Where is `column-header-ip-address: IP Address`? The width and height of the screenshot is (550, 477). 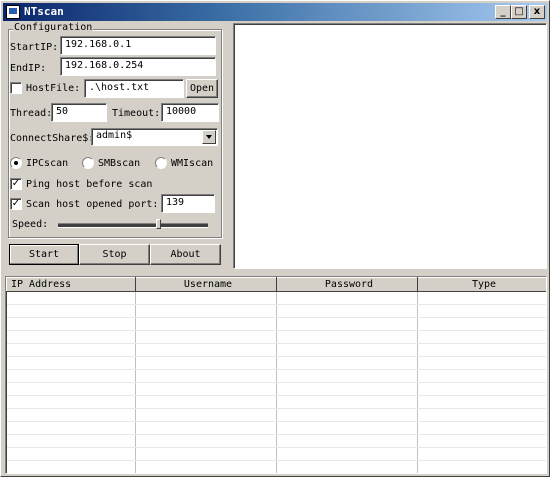 column-header-ip-address: IP Address is located at coordinates (71, 284).